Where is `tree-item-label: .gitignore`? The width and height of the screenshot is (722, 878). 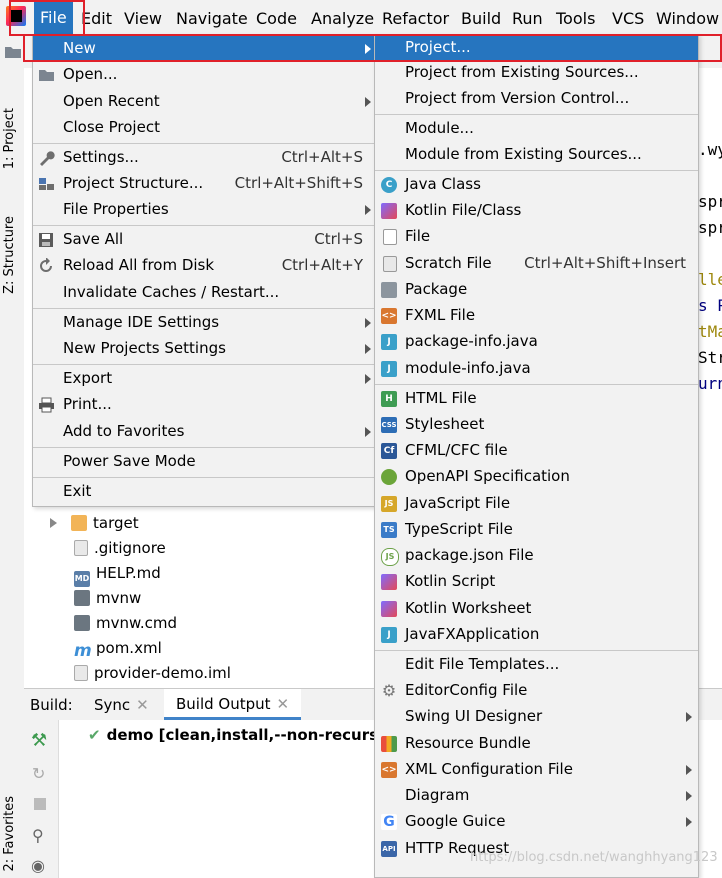
tree-item-label: .gitignore is located at coordinates (130, 548).